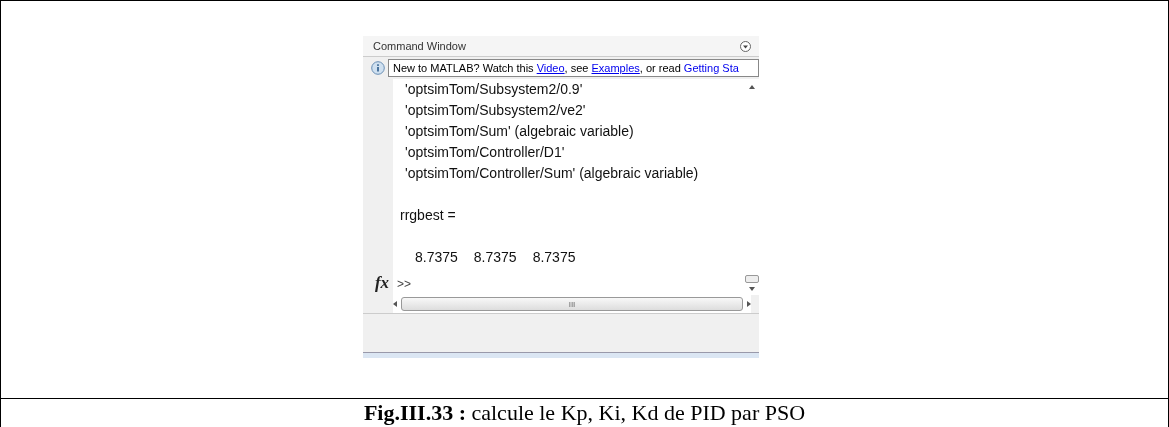  I want to click on help-link: Examples, so click(615, 68).